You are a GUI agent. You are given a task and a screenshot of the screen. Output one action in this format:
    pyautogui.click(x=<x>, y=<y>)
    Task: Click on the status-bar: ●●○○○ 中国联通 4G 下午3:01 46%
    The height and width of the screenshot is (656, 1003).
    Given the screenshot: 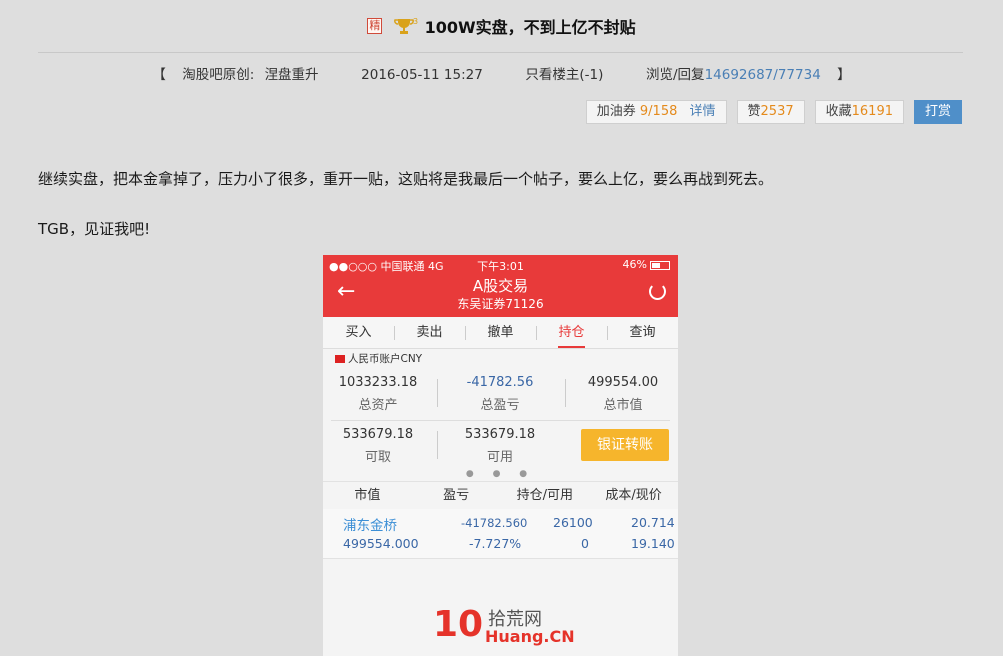 What is the action you would take?
    pyautogui.click(x=500, y=265)
    